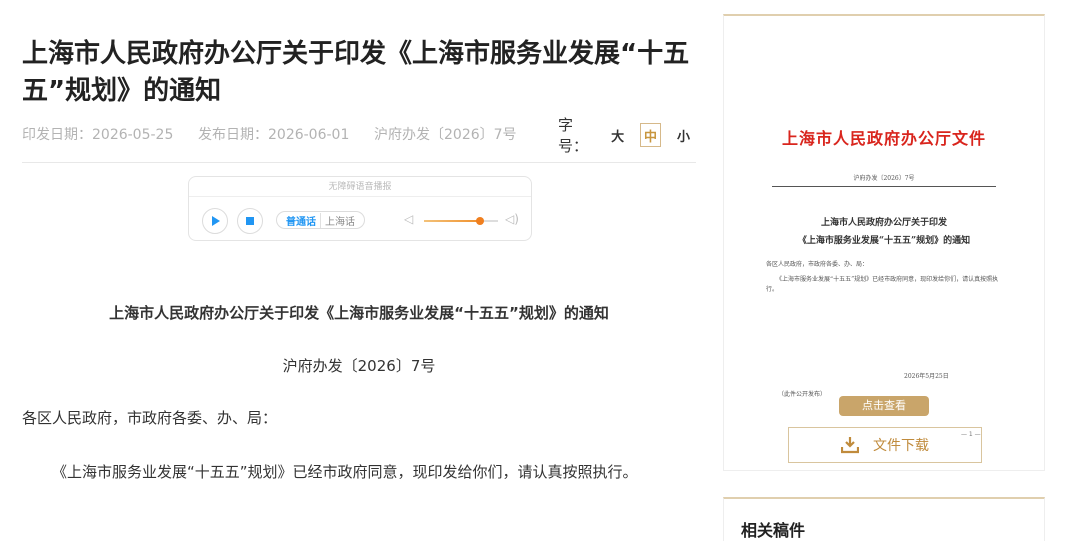 The width and height of the screenshot is (1080, 541). I want to click on lang-shanghainese: 上海话, so click(339, 220).